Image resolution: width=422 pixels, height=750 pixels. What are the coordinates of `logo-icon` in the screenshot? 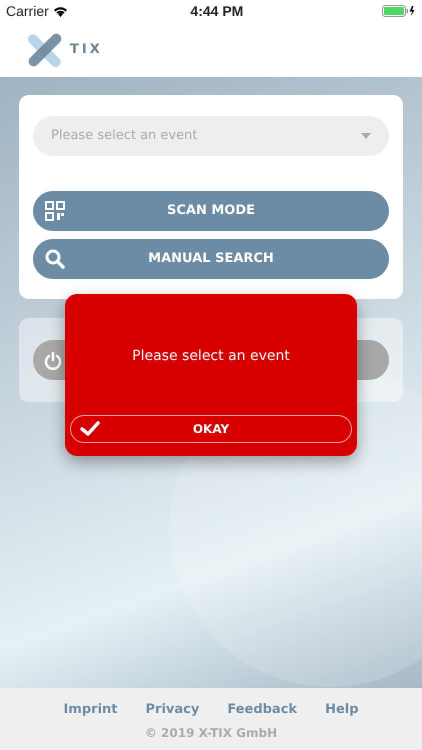 It's located at (45, 49).